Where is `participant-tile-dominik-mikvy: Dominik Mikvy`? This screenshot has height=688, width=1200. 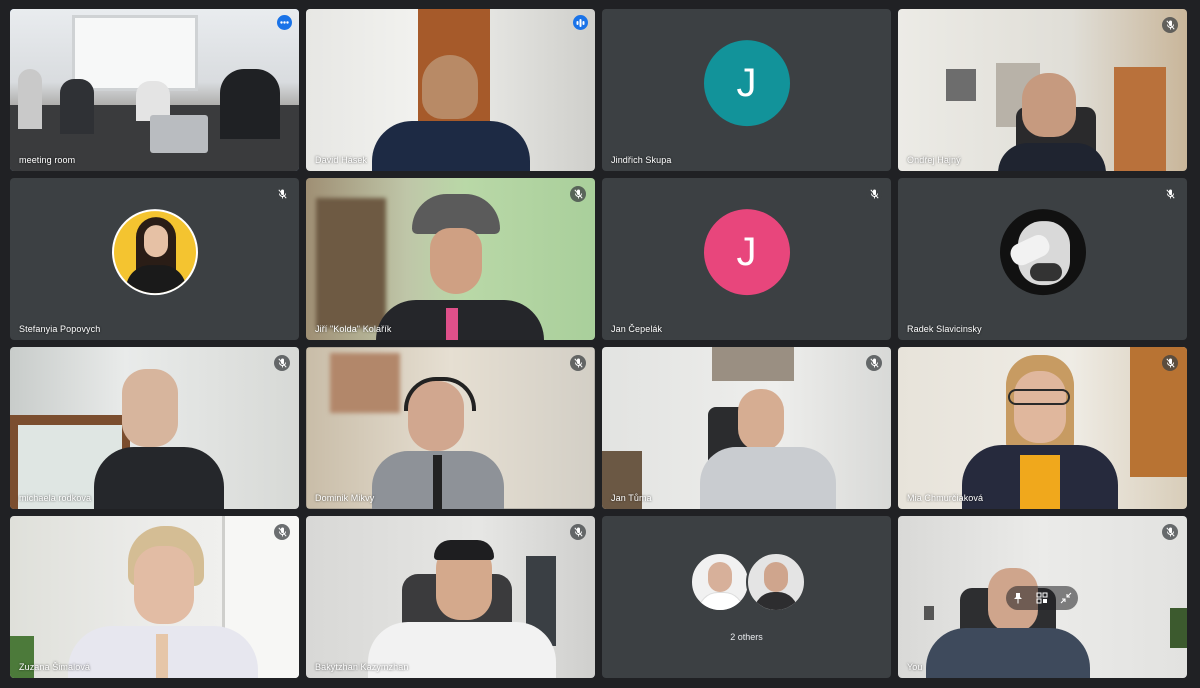 participant-tile-dominik-mikvy: Dominik Mikvy is located at coordinates (450, 428).